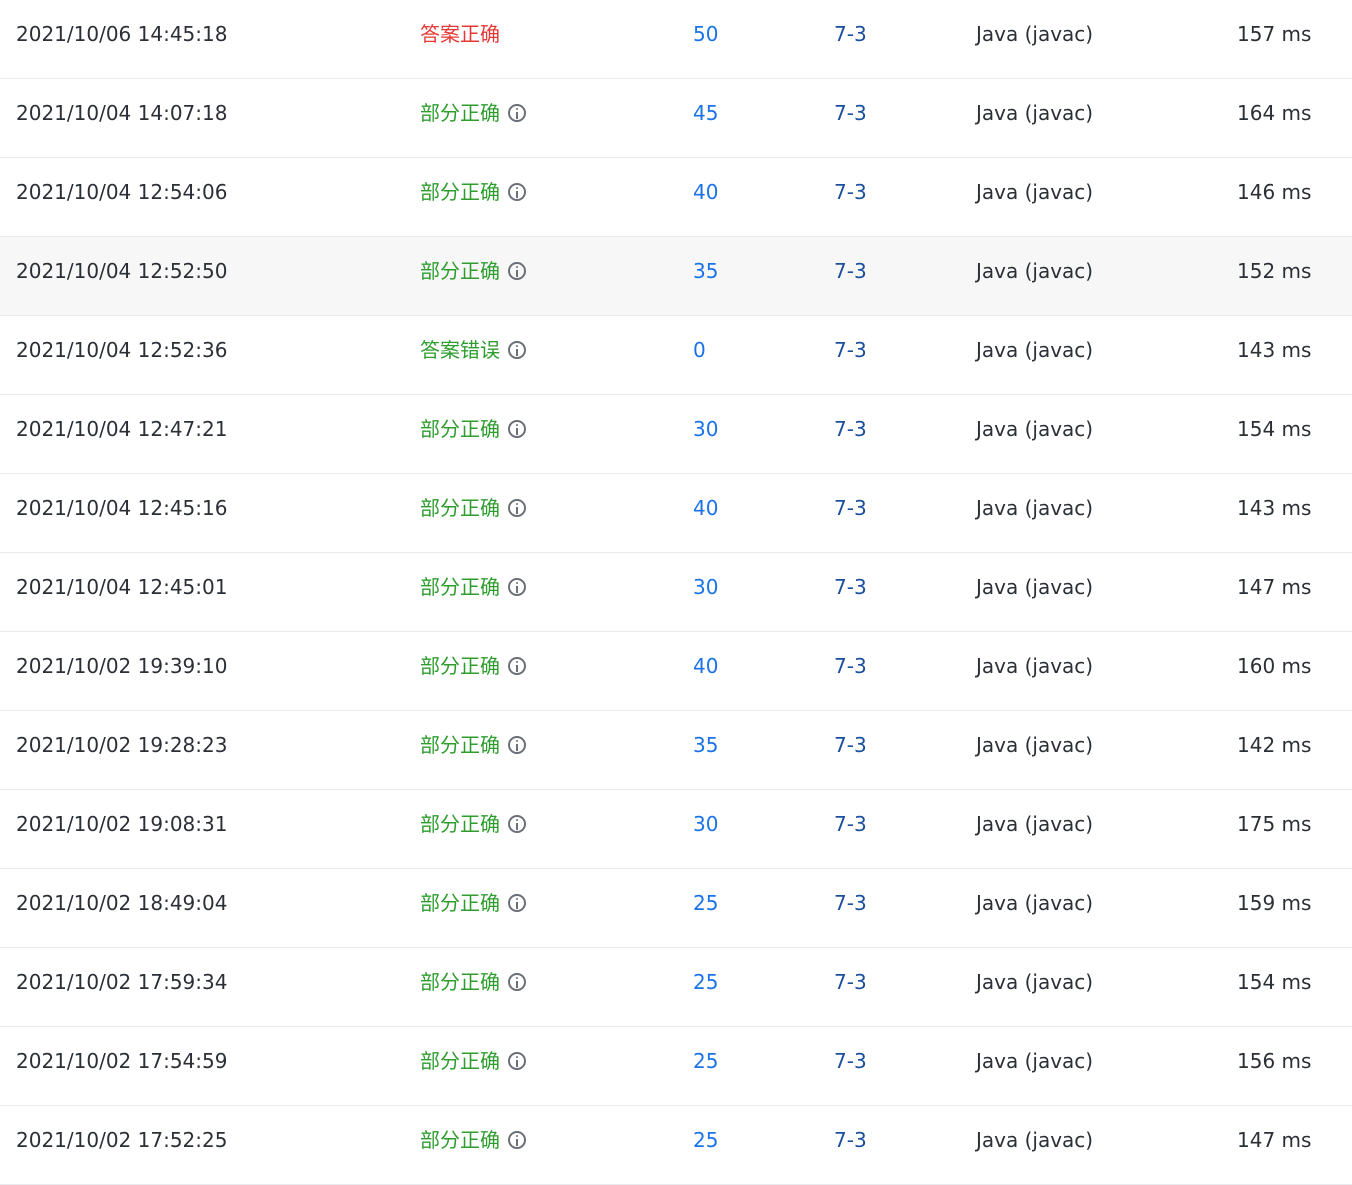 This screenshot has height=1185, width=1352. Describe the element at coordinates (122, 1140) in the screenshot. I see `submission-time: 2021/10/02 17:52:25` at that location.